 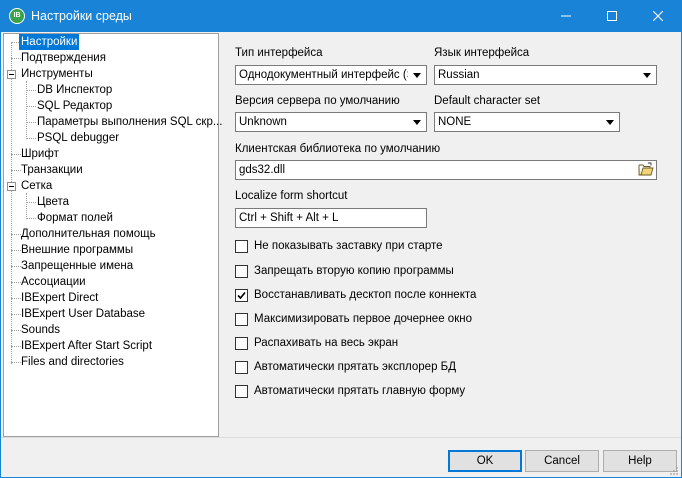 What do you see at coordinates (36, 186) in the screenshot?
I see `tree-item-grid: Сетка` at bounding box center [36, 186].